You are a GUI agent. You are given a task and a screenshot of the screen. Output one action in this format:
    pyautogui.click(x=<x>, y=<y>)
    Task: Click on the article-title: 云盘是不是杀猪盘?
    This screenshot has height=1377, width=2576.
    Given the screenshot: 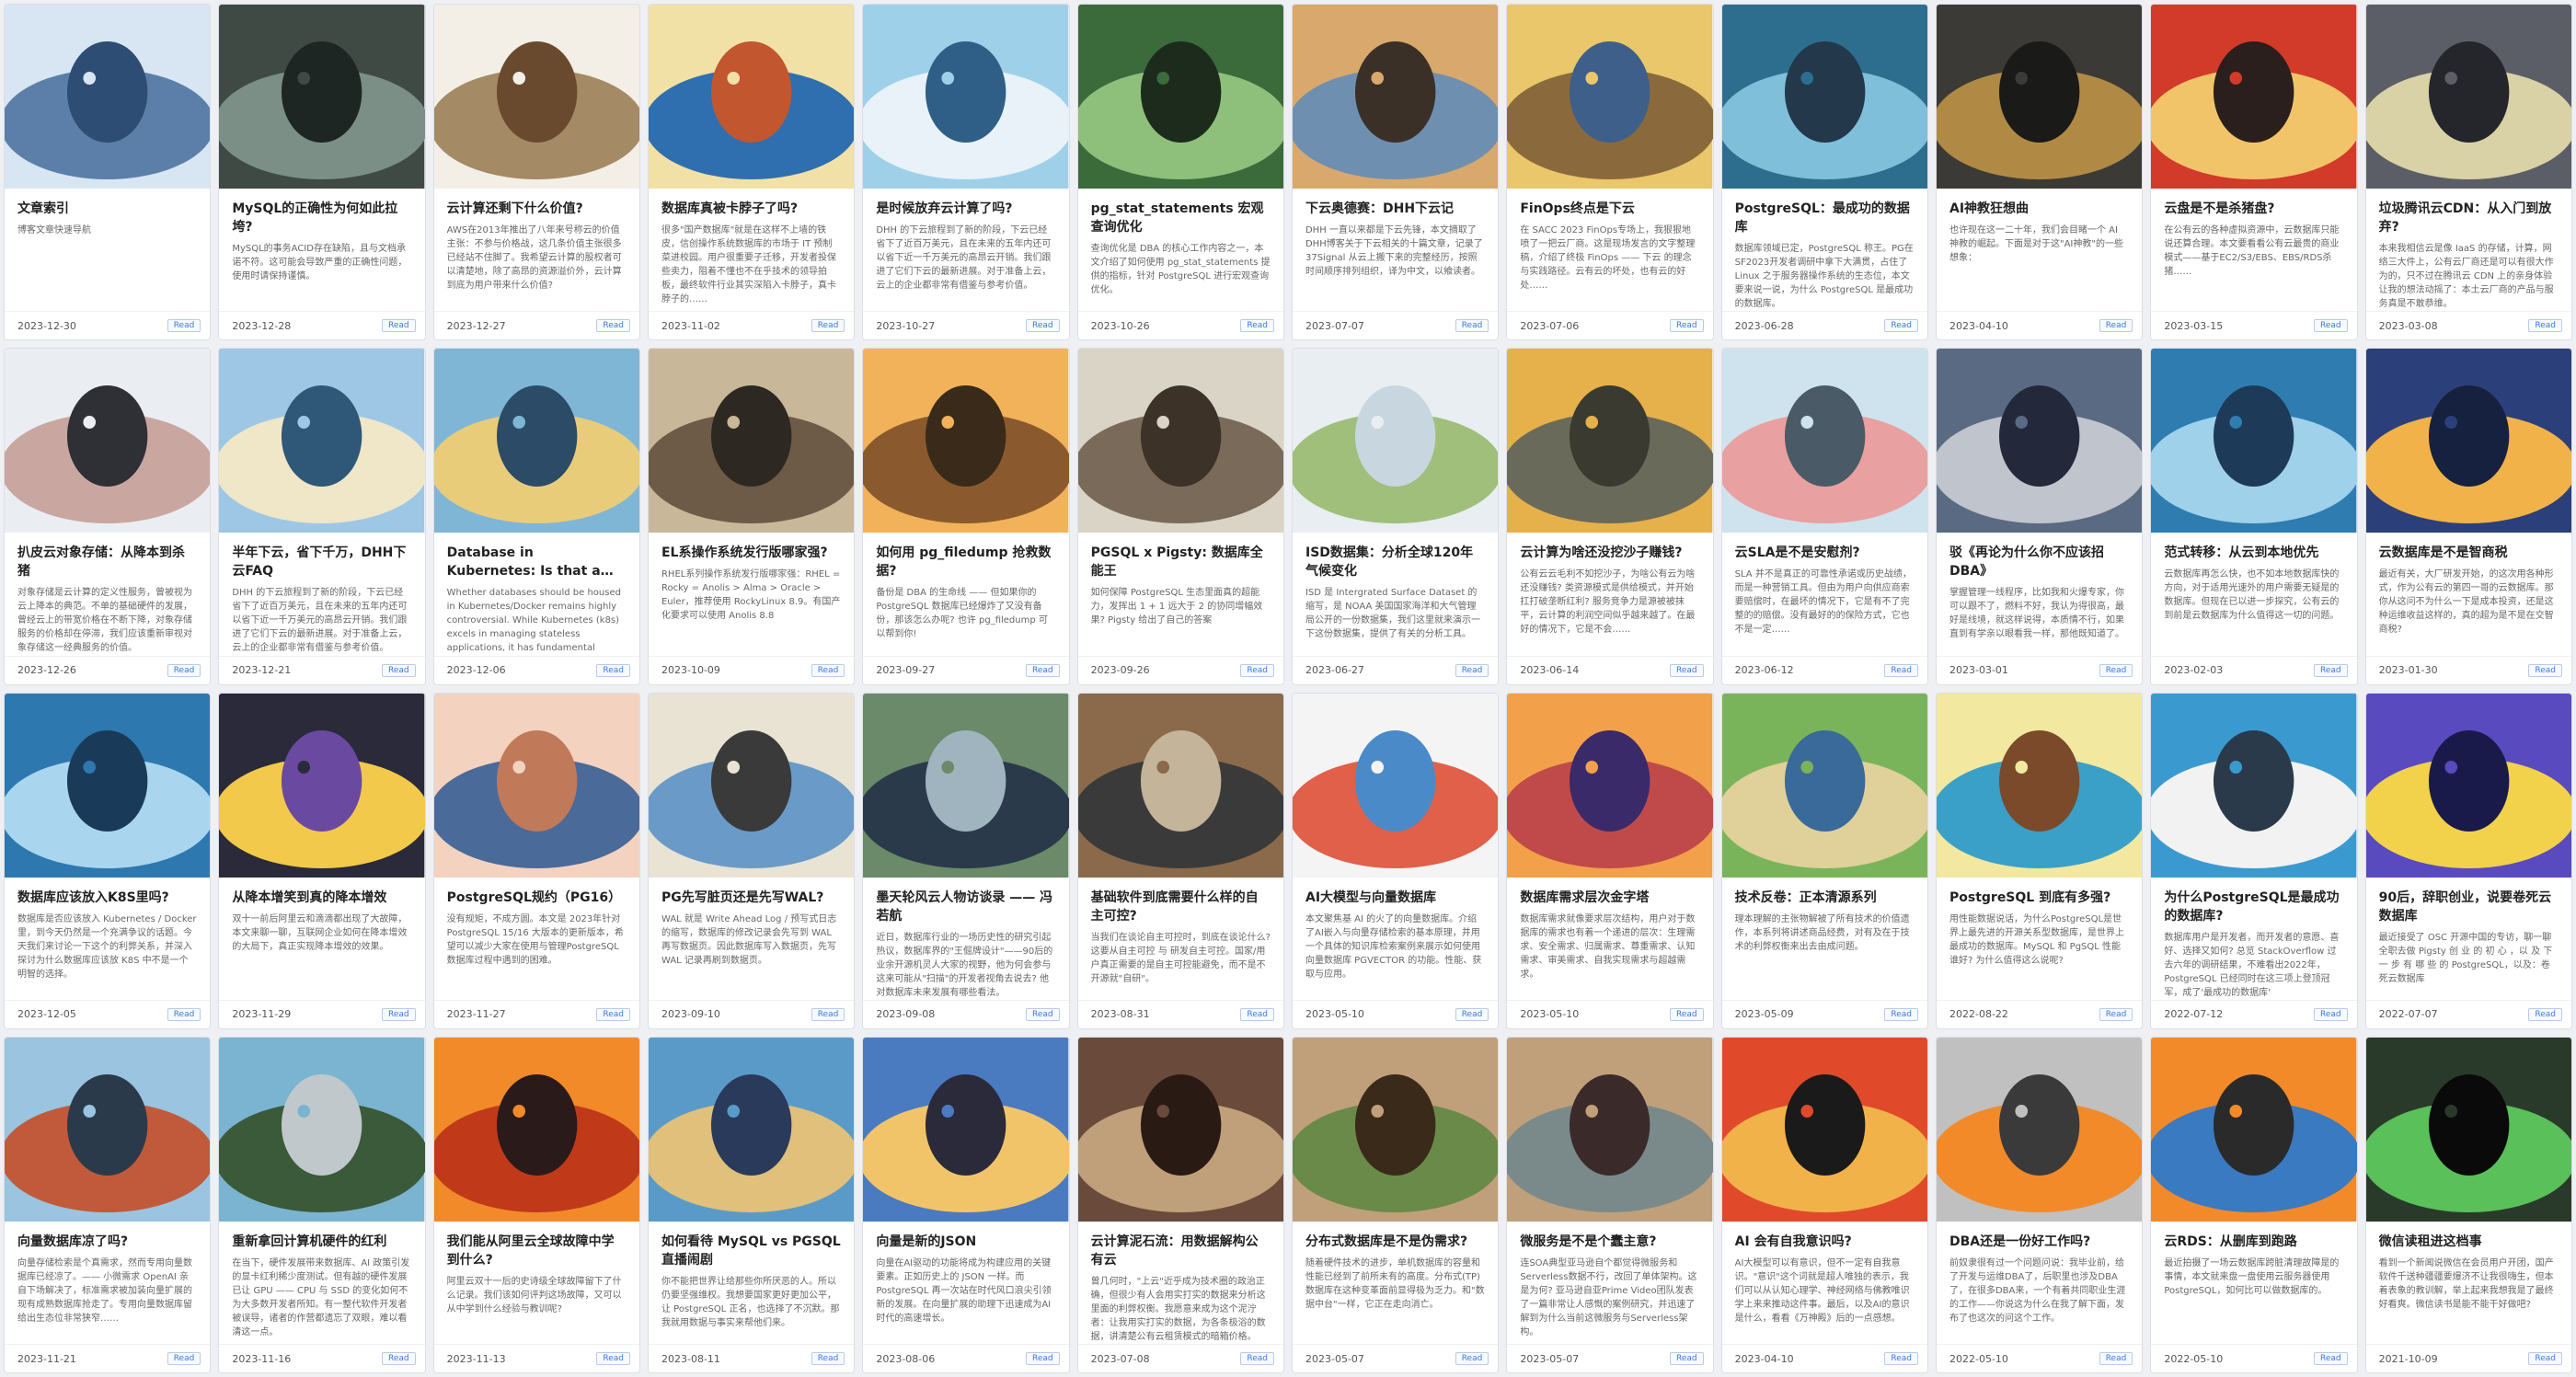 What is the action you would take?
    pyautogui.click(x=2253, y=209)
    